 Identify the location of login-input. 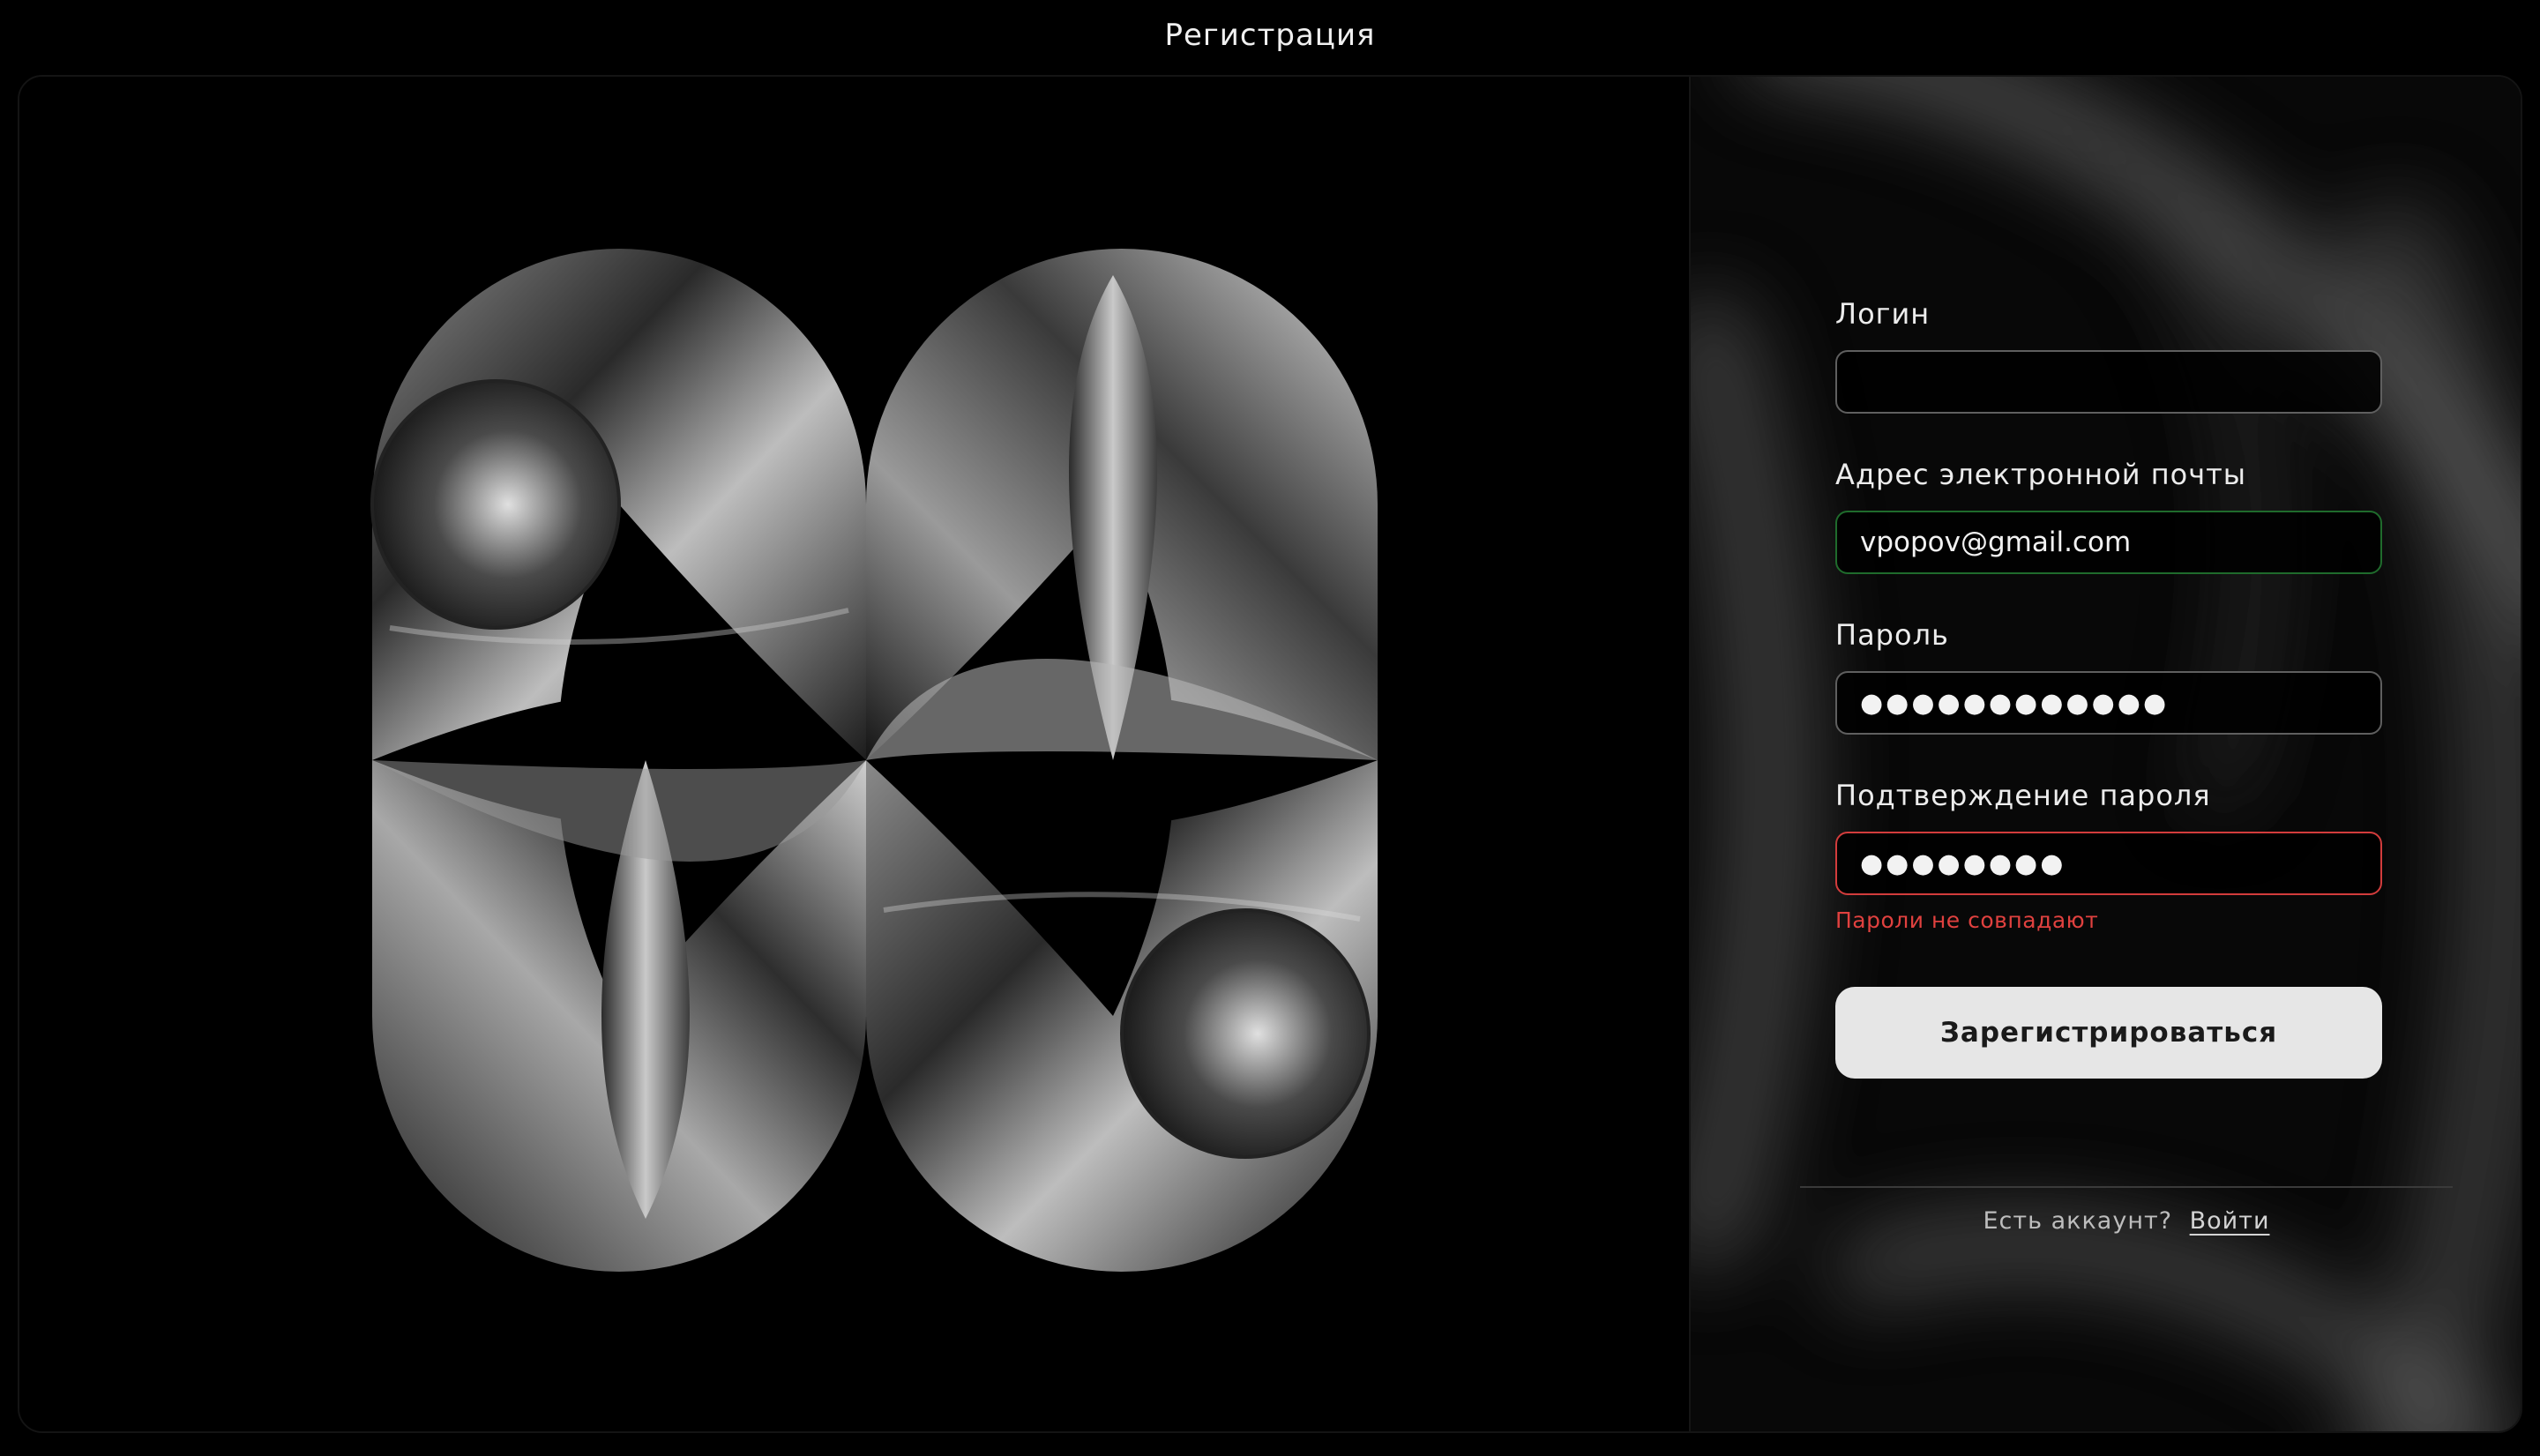
(2108, 382).